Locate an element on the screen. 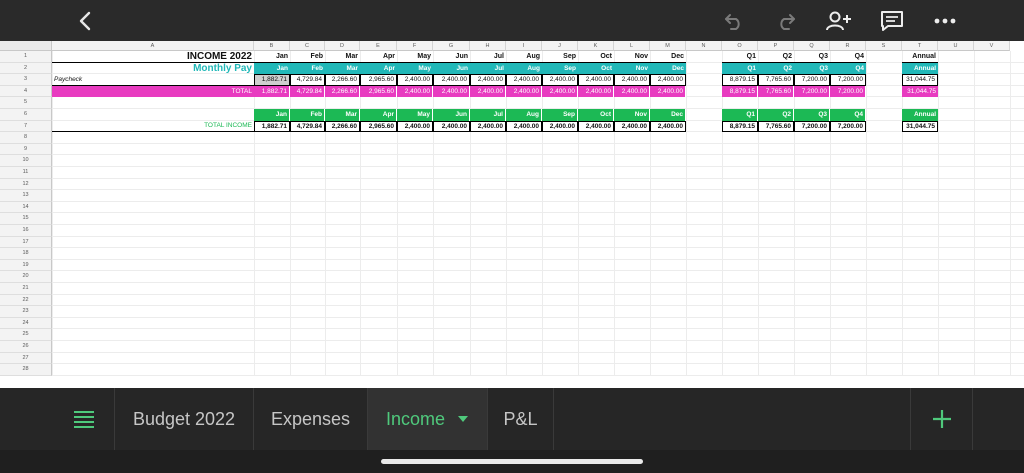  share-button is located at coordinates (839, 20).